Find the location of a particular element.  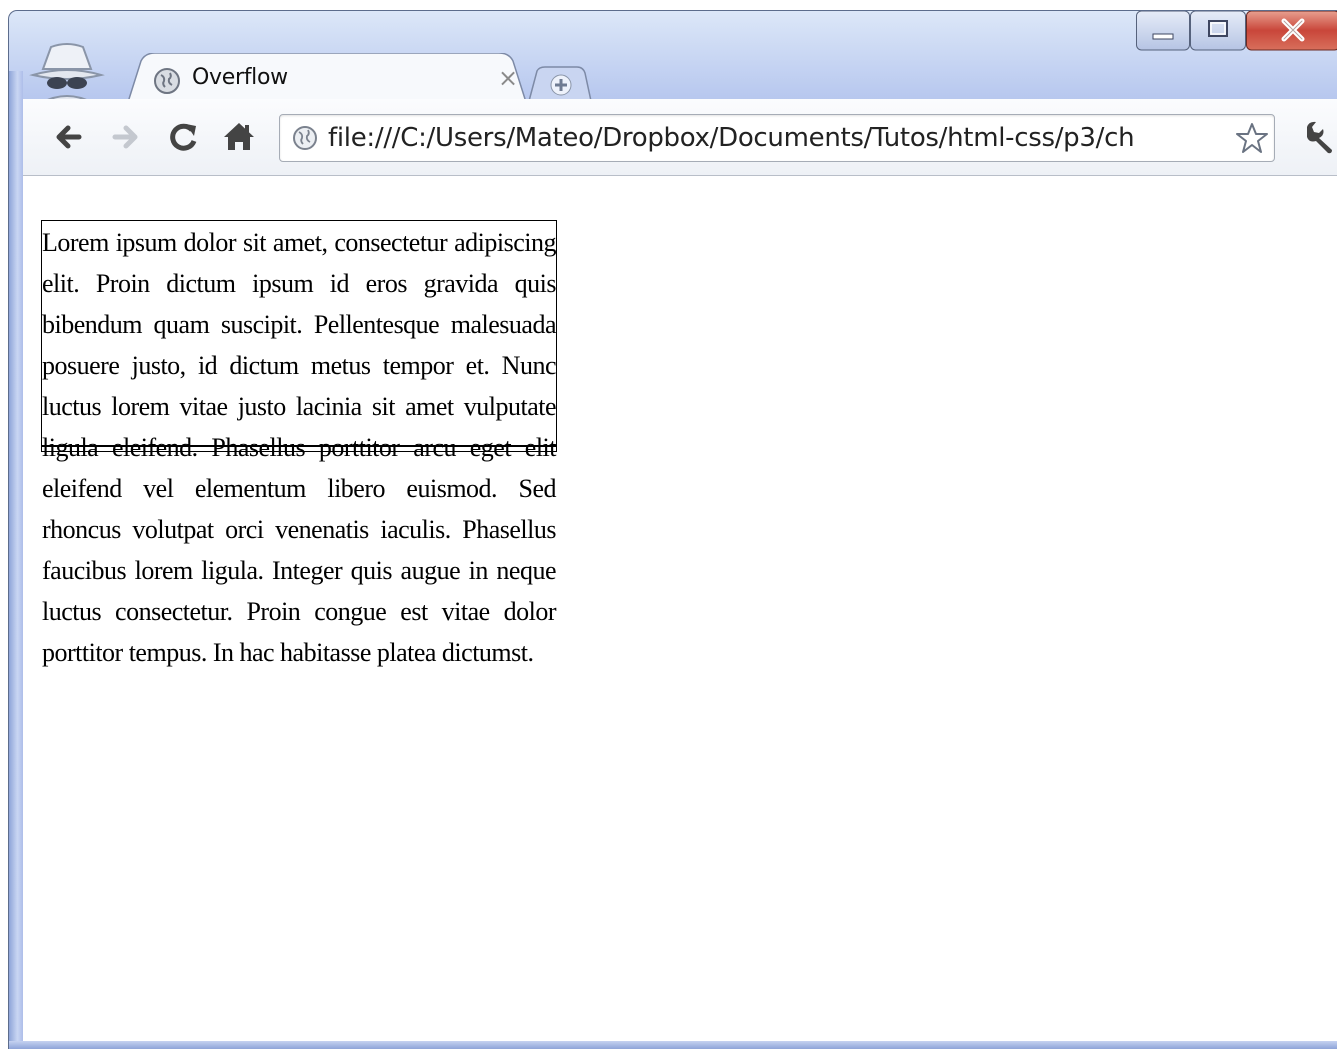

reload-icon is located at coordinates (183, 137).